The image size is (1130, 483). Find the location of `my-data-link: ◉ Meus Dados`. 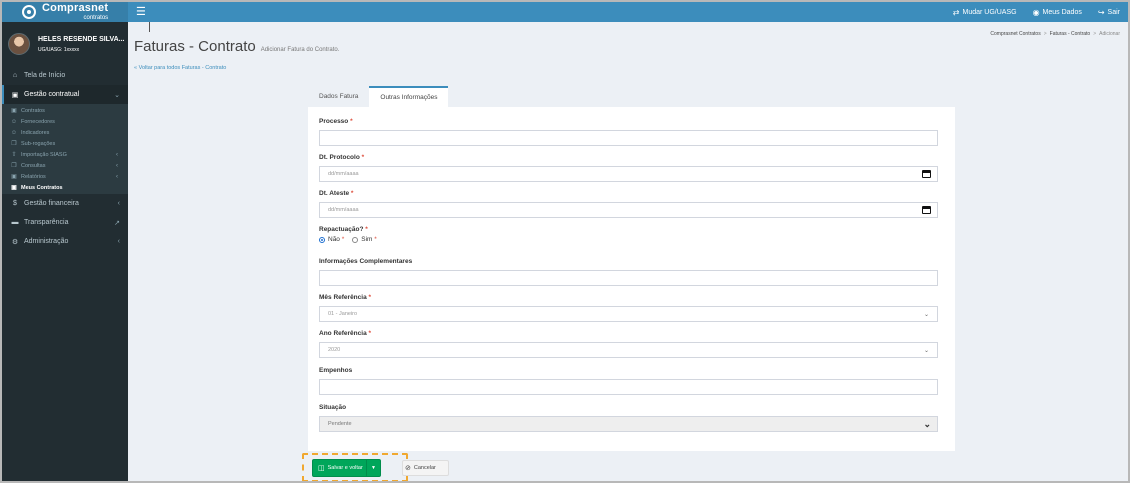

my-data-link: ◉ Meus Dados is located at coordinates (1057, 12).